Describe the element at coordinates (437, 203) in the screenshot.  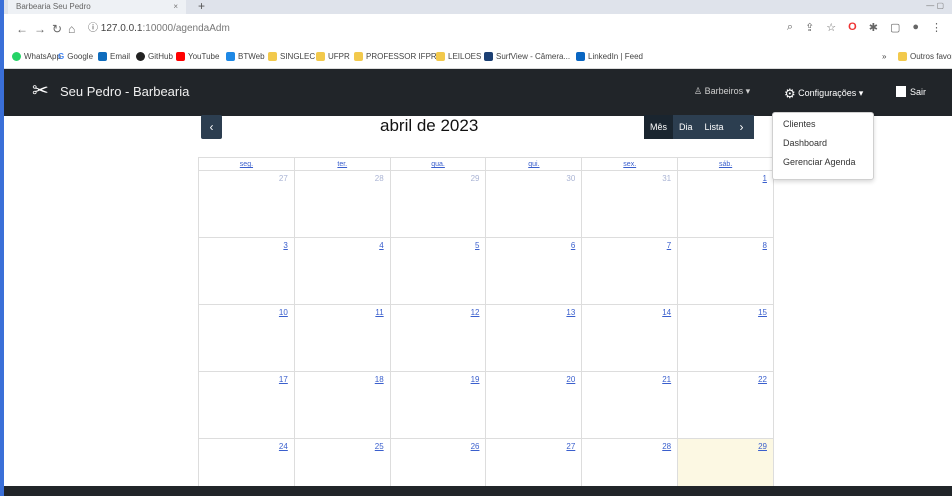
I see `calendar-day: 29` at that location.